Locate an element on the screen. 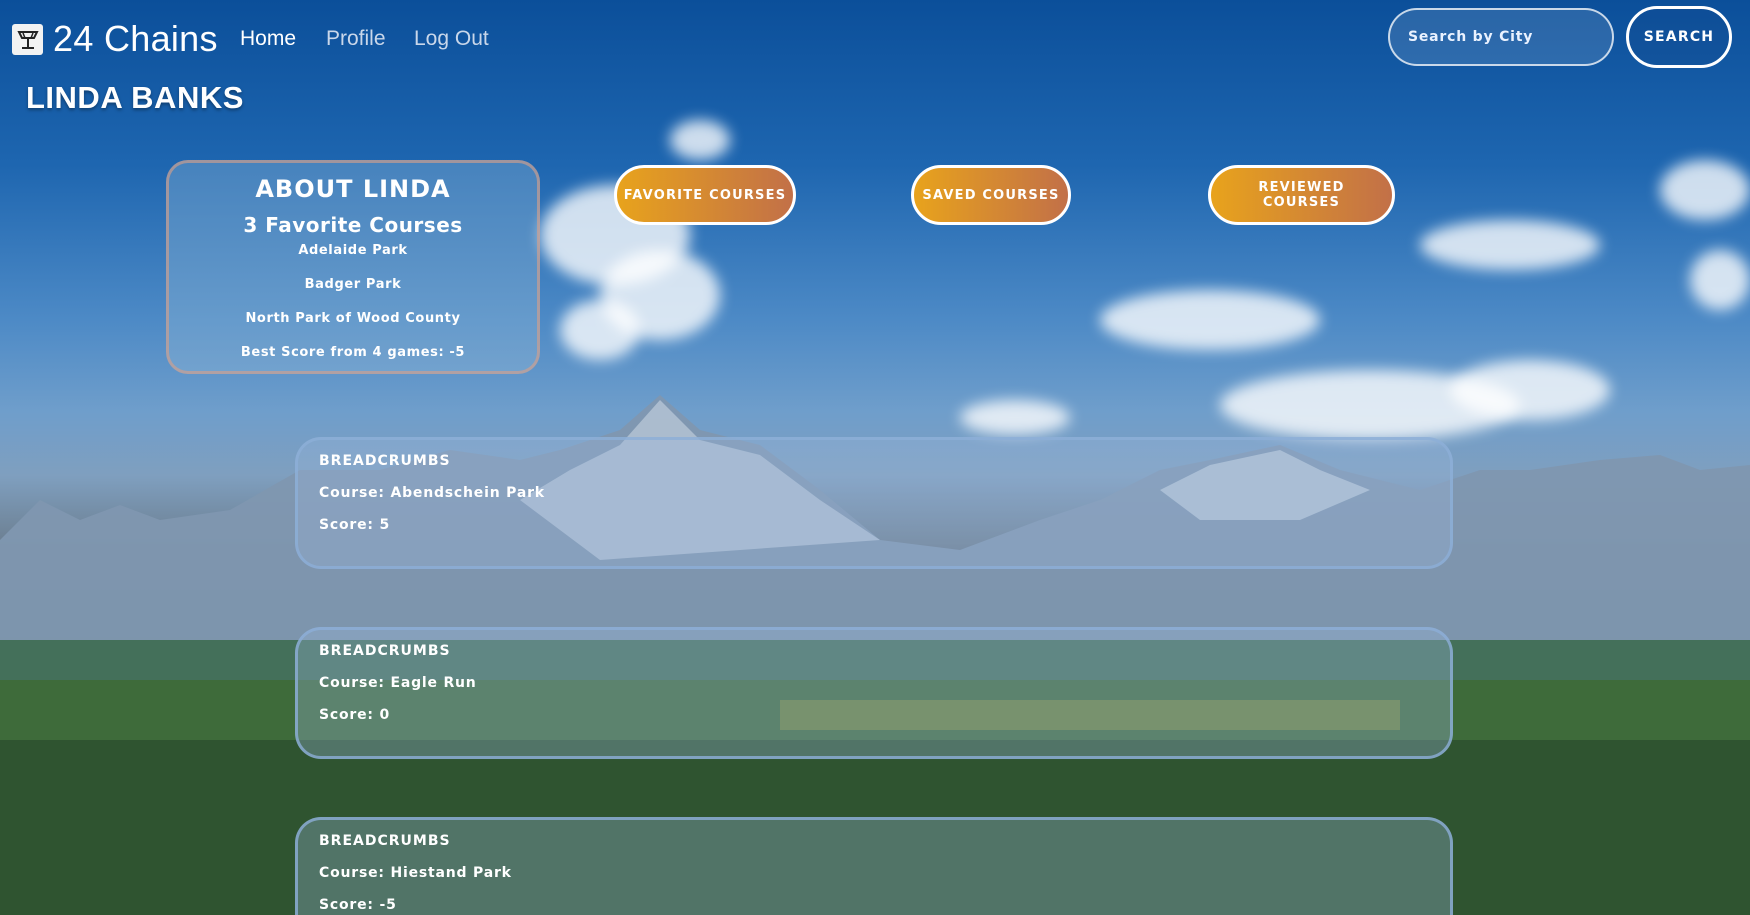 The width and height of the screenshot is (1750, 915). best-score: Best Score from 4 games: -5 is located at coordinates (353, 352).